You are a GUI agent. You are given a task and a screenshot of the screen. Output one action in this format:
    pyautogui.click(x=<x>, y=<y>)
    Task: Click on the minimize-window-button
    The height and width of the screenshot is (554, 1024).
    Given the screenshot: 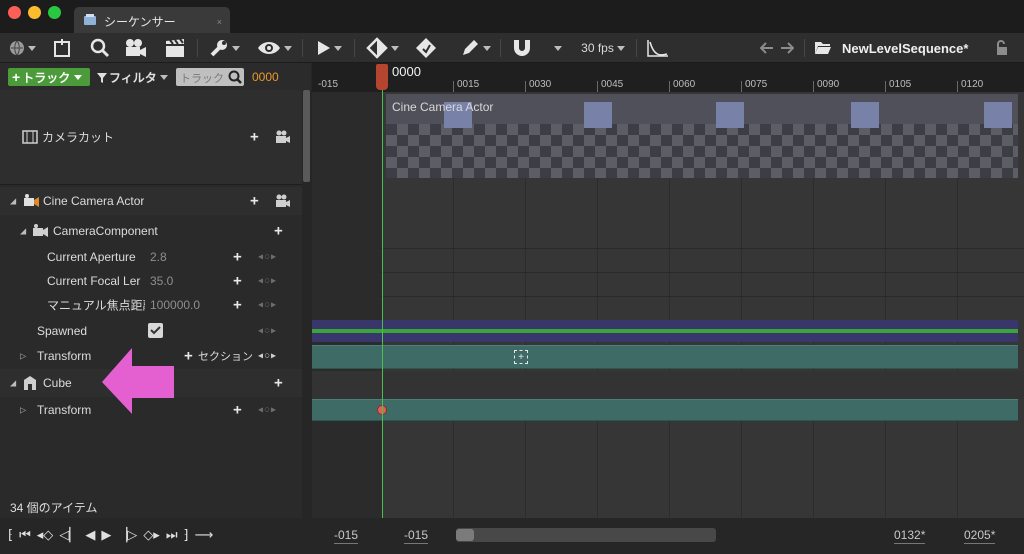 What is the action you would take?
    pyautogui.click(x=34, y=12)
    